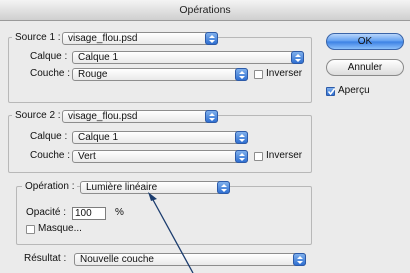 The image size is (410, 273). What do you see at coordinates (354, 90) in the screenshot?
I see `preview-label: Aperçu` at bounding box center [354, 90].